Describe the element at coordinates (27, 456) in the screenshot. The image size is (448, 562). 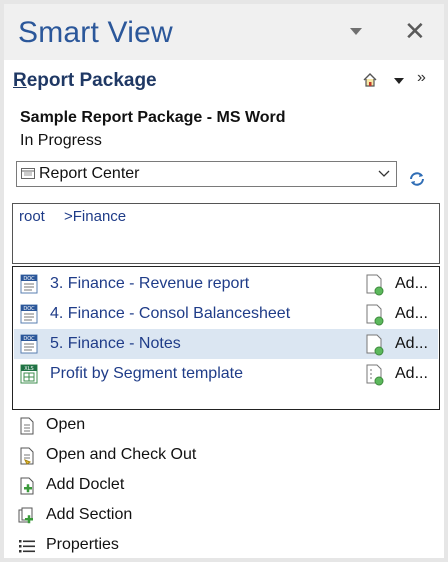
I see `check-out-icon` at that location.